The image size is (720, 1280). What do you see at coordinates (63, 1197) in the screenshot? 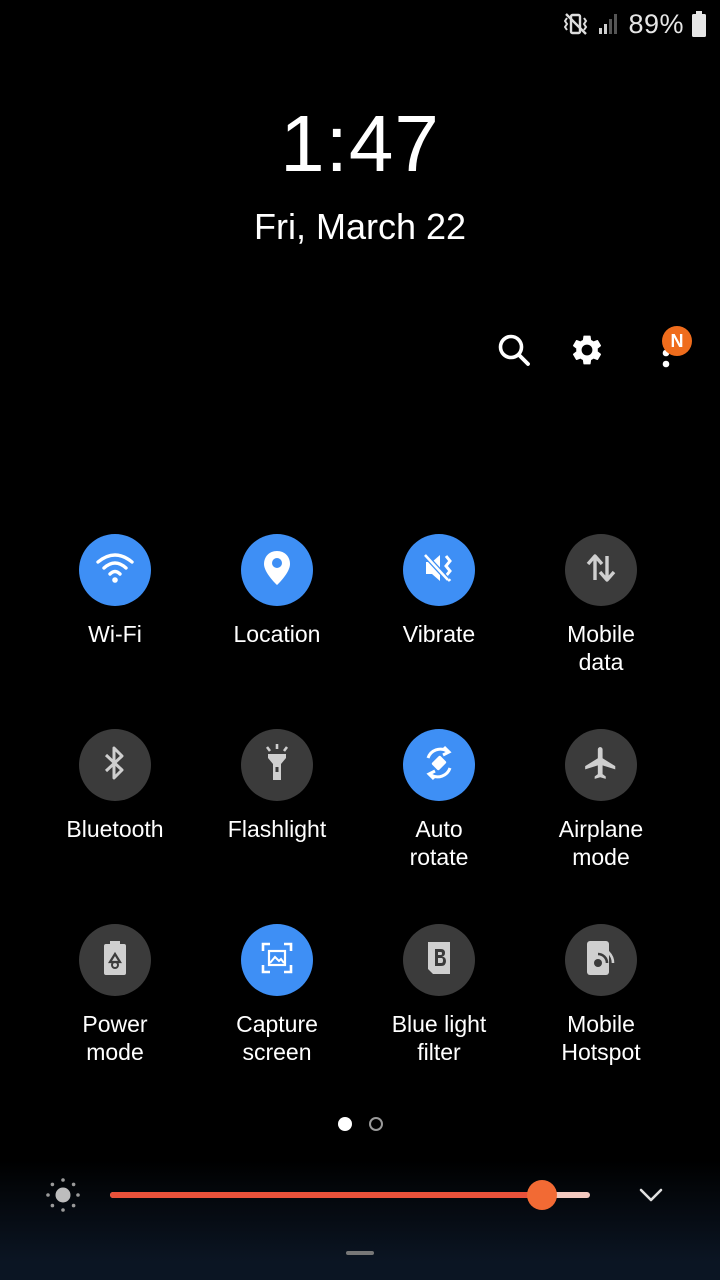
I see `brightness-sun-icon` at bounding box center [63, 1197].